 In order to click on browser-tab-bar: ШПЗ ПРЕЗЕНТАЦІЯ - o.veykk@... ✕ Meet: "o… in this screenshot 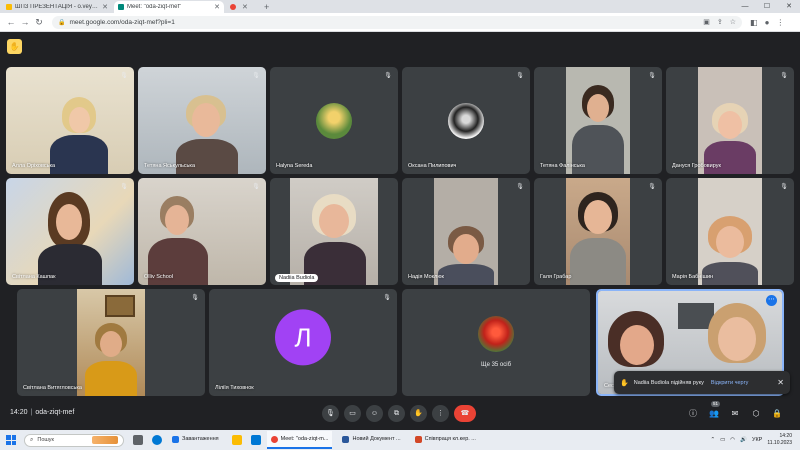, I will do `click(400, 6)`.